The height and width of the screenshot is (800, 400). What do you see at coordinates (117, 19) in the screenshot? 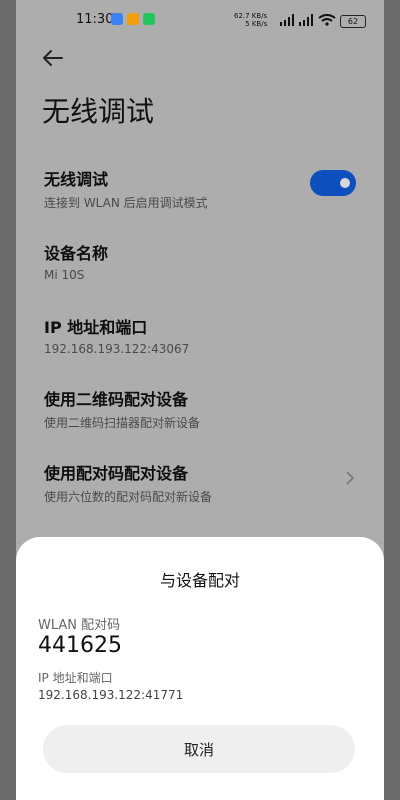
I see `app-blue-icon` at bounding box center [117, 19].